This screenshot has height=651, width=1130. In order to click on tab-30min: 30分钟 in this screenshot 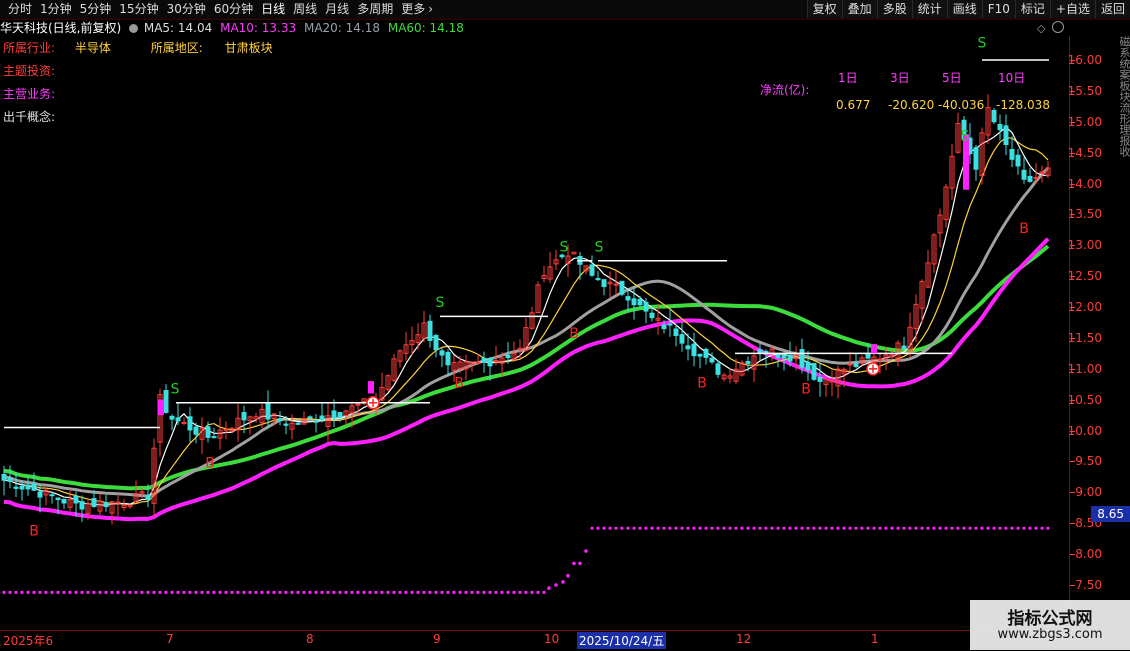, I will do `click(186, 9)`.